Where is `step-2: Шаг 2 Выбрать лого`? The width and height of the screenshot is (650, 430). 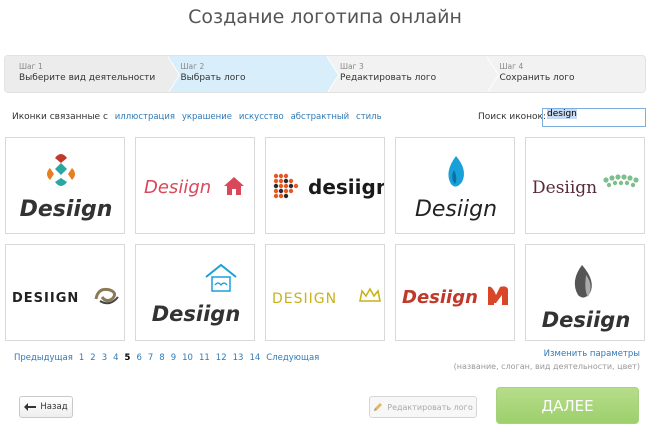 step-2: Шаг 2 Выбрать лого is located at coordinates (252, 74).